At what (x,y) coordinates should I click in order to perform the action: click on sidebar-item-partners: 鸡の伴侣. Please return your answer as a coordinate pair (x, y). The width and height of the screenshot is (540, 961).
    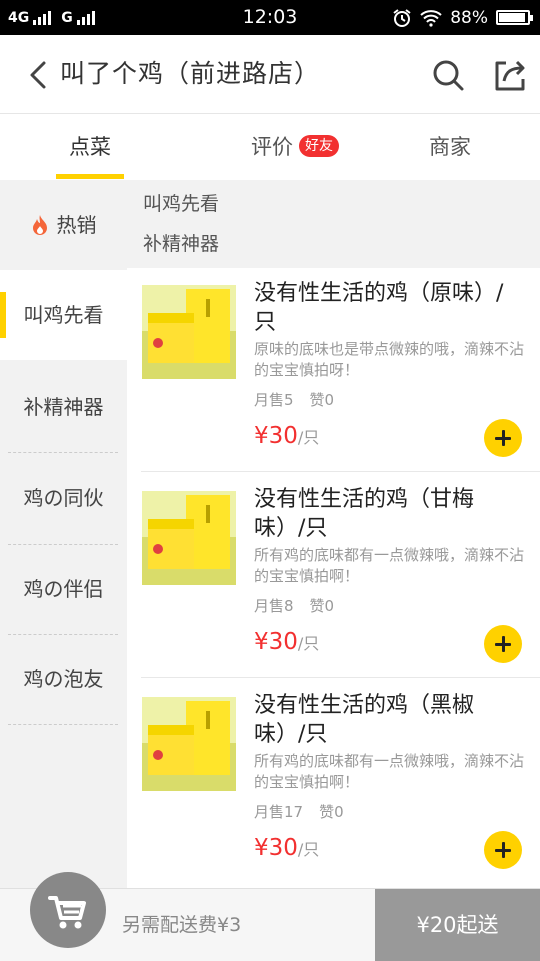
    Looking at the image, I should click on (63, 589).